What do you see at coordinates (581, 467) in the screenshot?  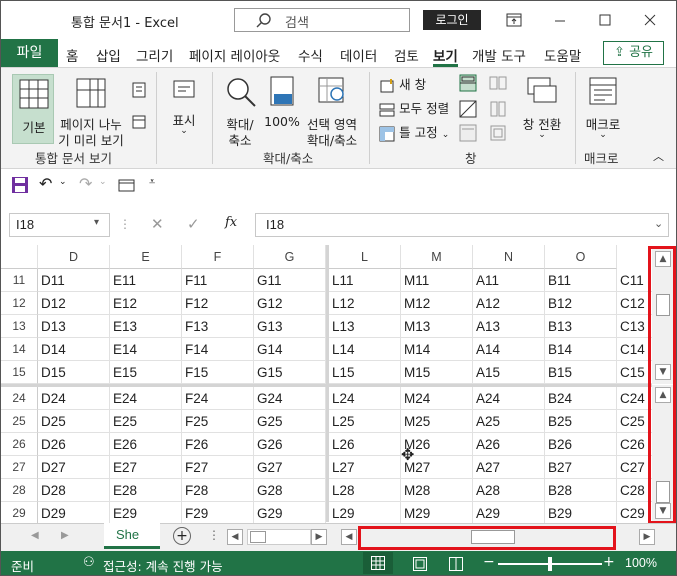 I see `table-cell: B27` at bounding box center [581, 467].